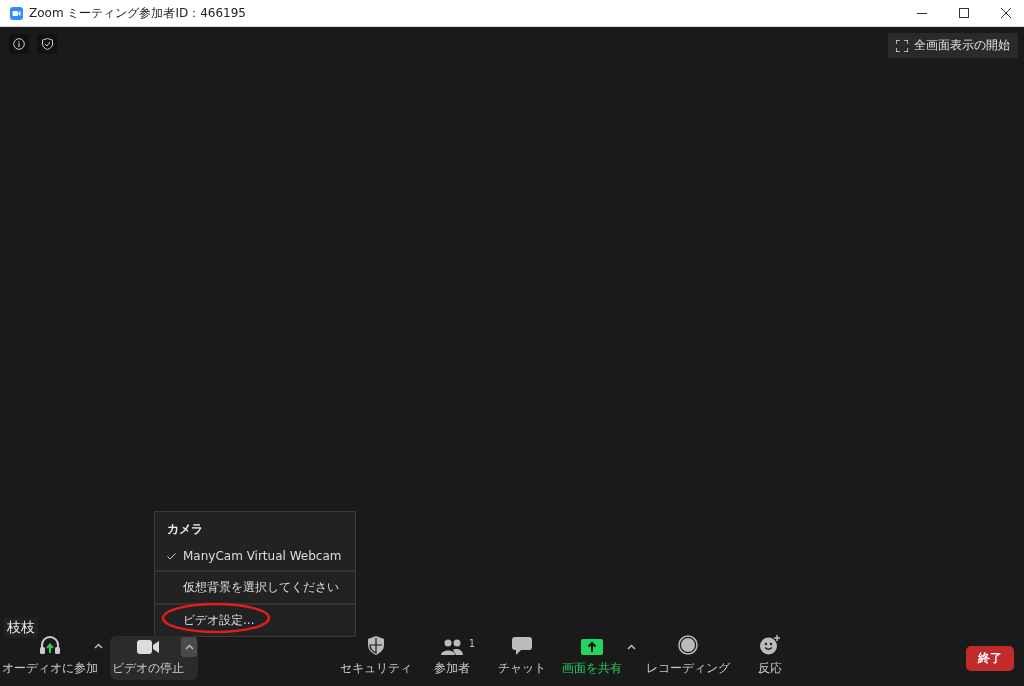 Image resolution: width=1024 pixels, height=686 pixels. I want to click on info-button, so click(19, 44).